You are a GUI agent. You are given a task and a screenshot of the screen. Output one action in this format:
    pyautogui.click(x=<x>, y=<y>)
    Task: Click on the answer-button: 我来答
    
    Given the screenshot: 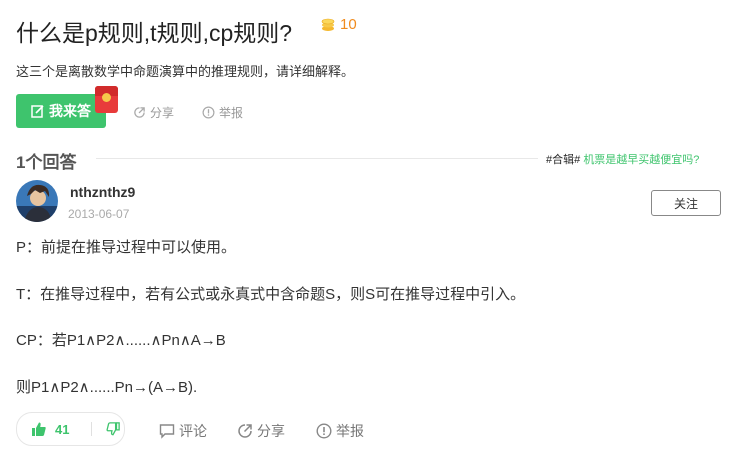 What is the action you would take?
    pyautogui.click(x=61, y=111)
    